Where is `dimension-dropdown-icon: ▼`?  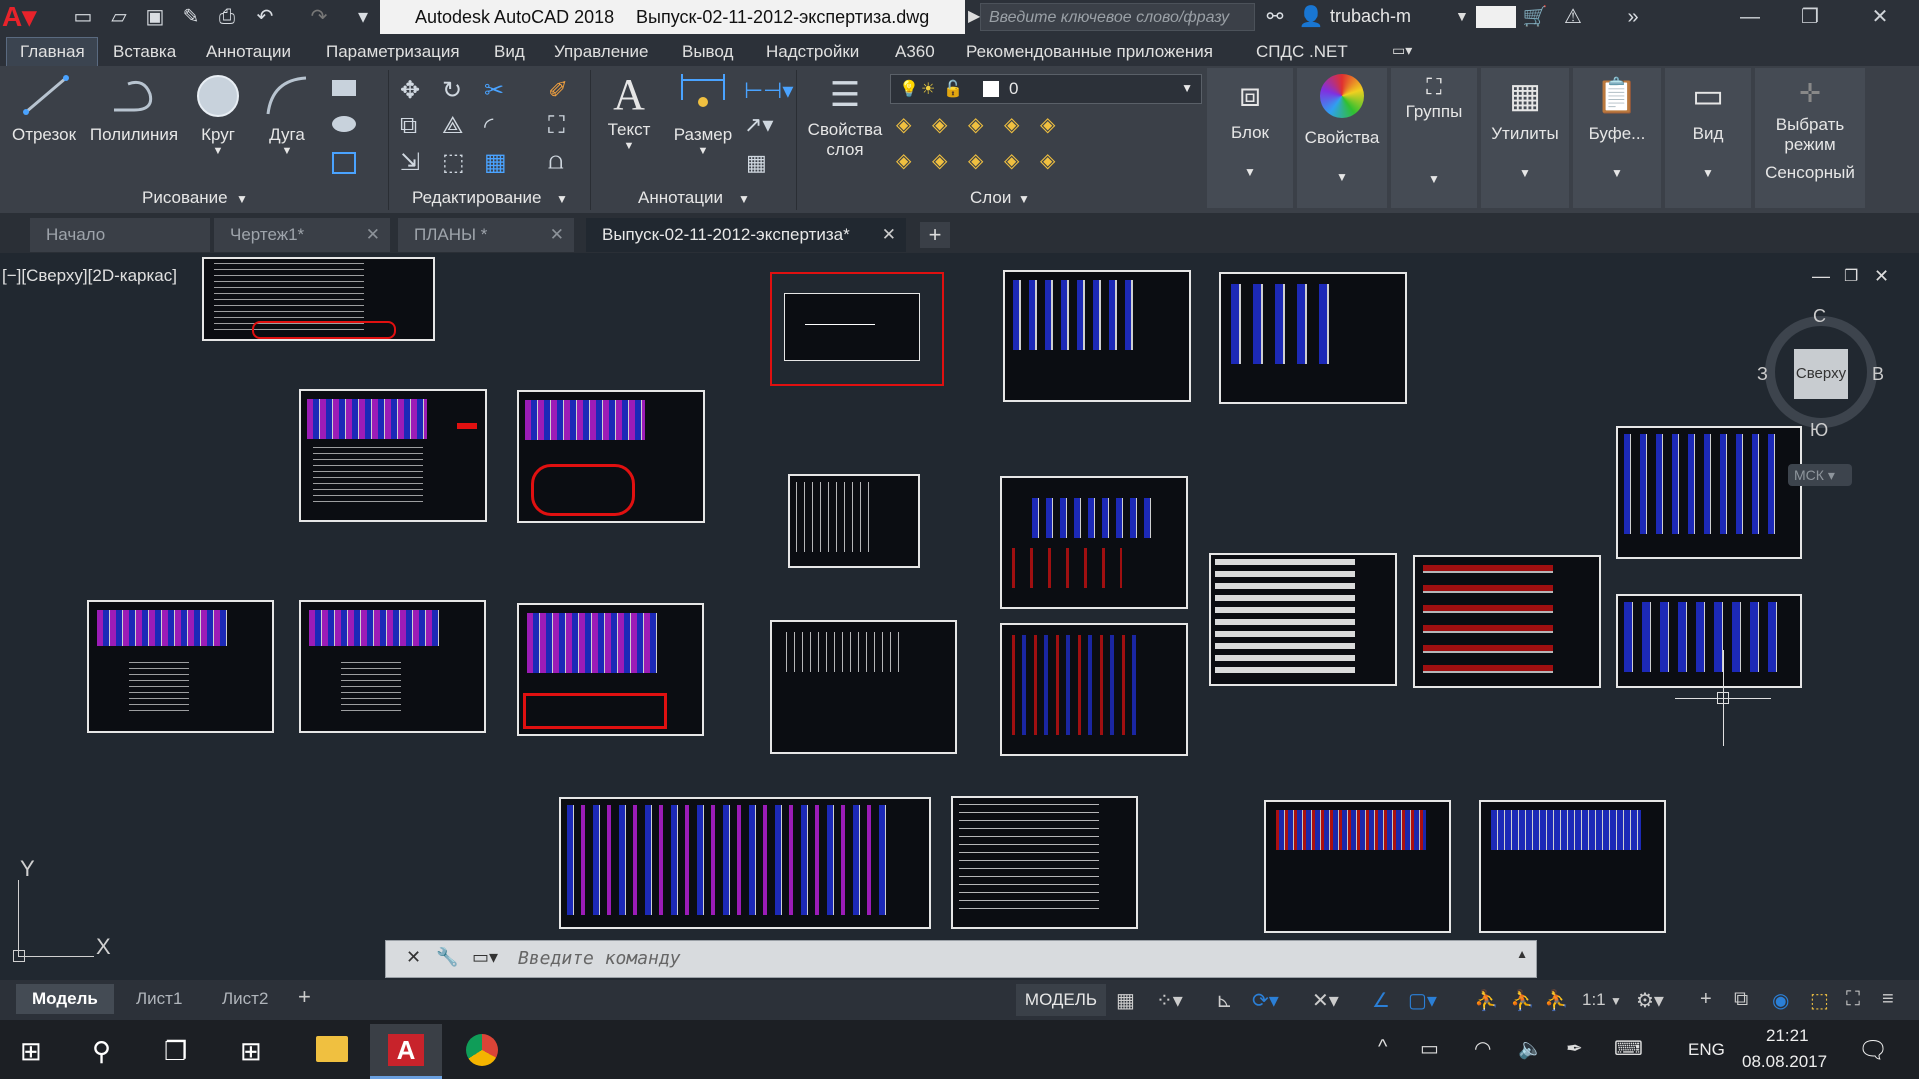
dimension-dropdown-icon: ▼ is located at coordinates (703, 151).